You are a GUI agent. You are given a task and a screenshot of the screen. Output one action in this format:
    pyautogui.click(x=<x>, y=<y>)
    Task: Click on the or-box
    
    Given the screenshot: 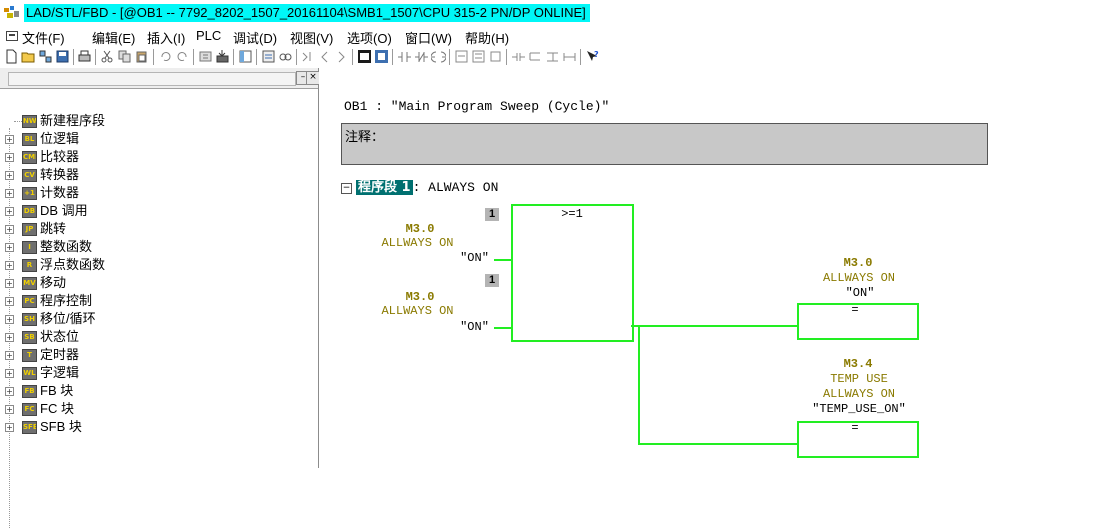 What is the action you would take?
    pyautogui.click(x=572, y=273)
    